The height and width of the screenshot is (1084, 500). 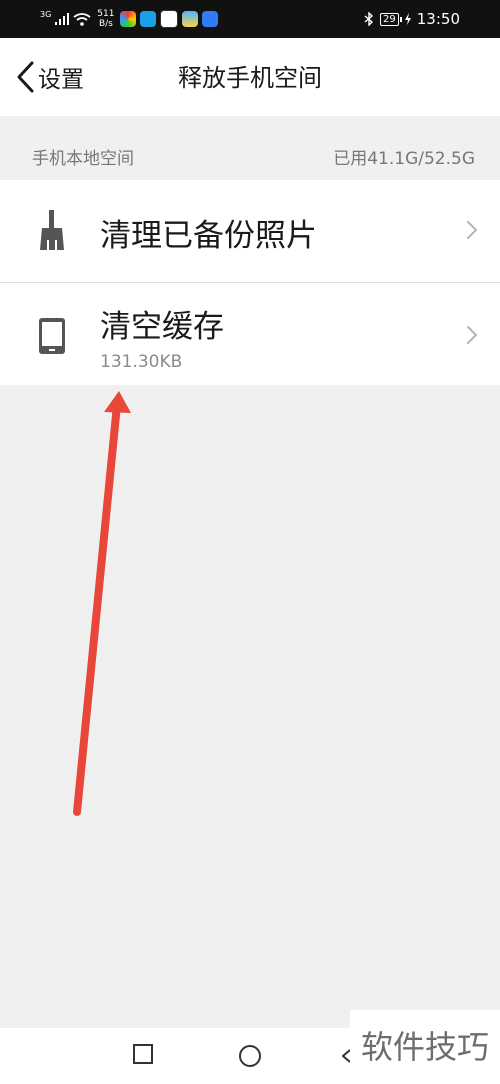 What do you see at coordinates (250, 19) in the screenshot?
I see `status-bar: 3G 511 B/s 29 13:50` at bounding box center [250, 19].